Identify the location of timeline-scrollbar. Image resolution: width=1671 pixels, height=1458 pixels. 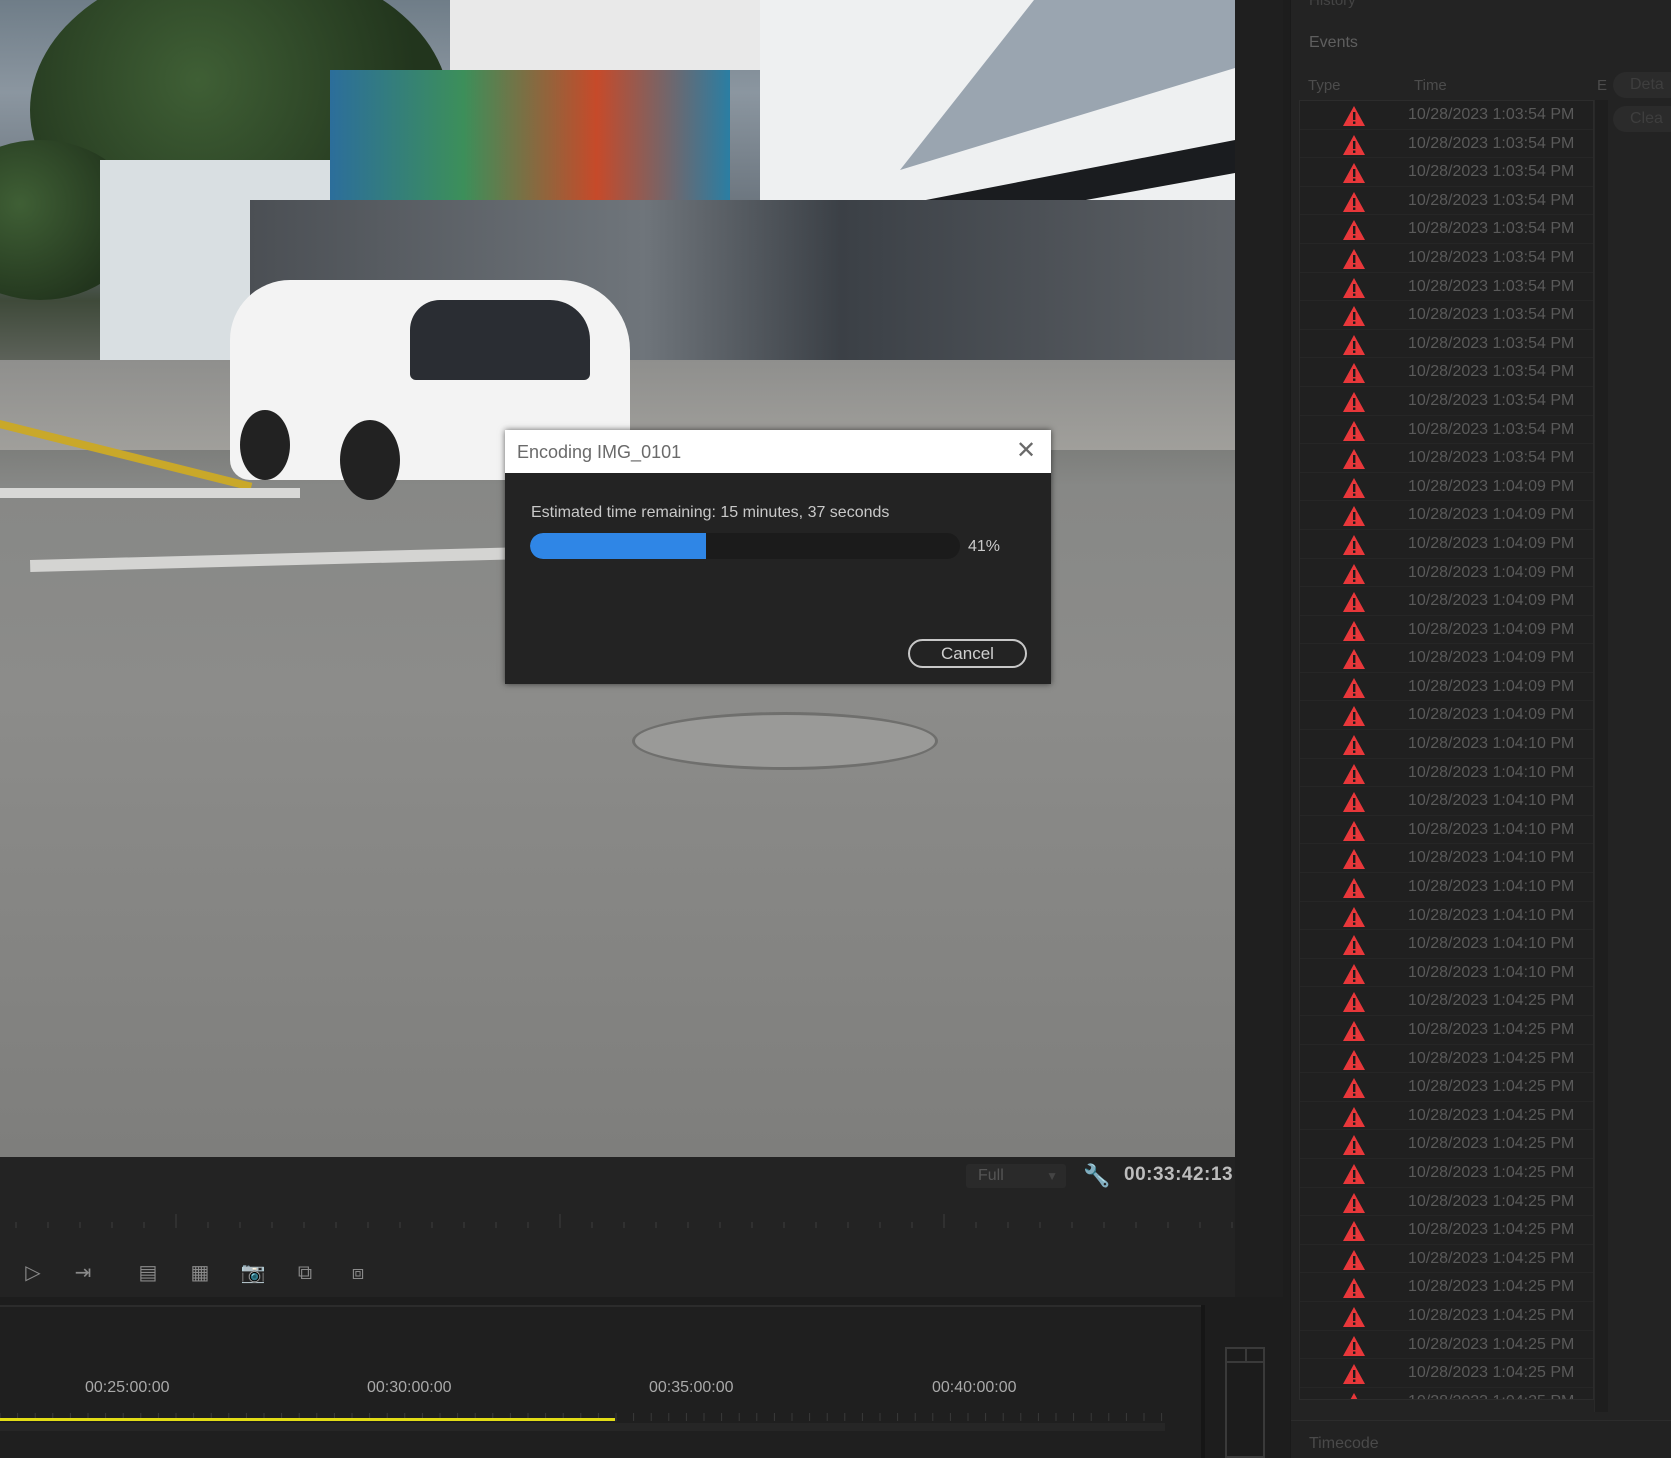
(582, 1427).